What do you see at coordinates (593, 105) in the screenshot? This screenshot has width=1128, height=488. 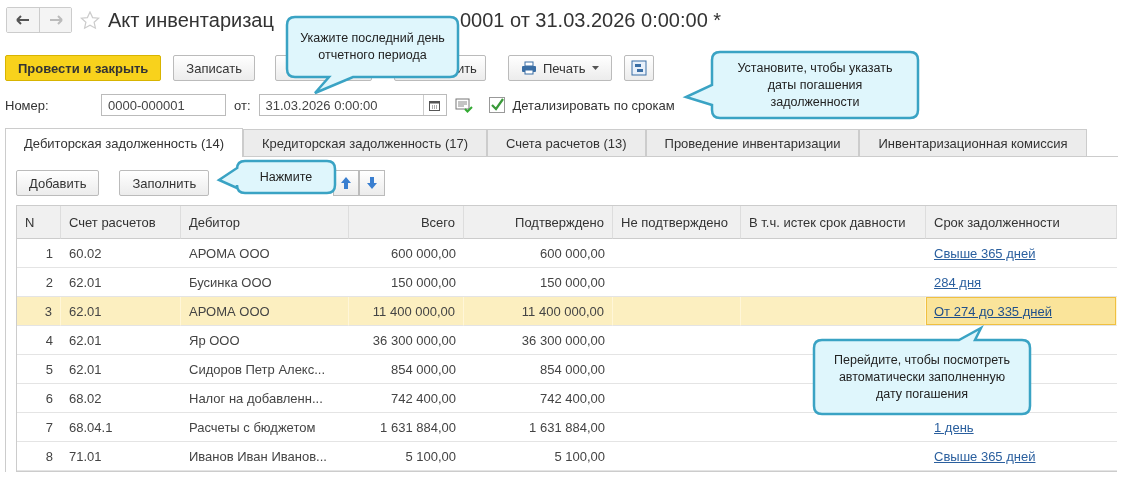 I see `checkbox-label: Детализировать по срокам` at bounding box center [593, 105].